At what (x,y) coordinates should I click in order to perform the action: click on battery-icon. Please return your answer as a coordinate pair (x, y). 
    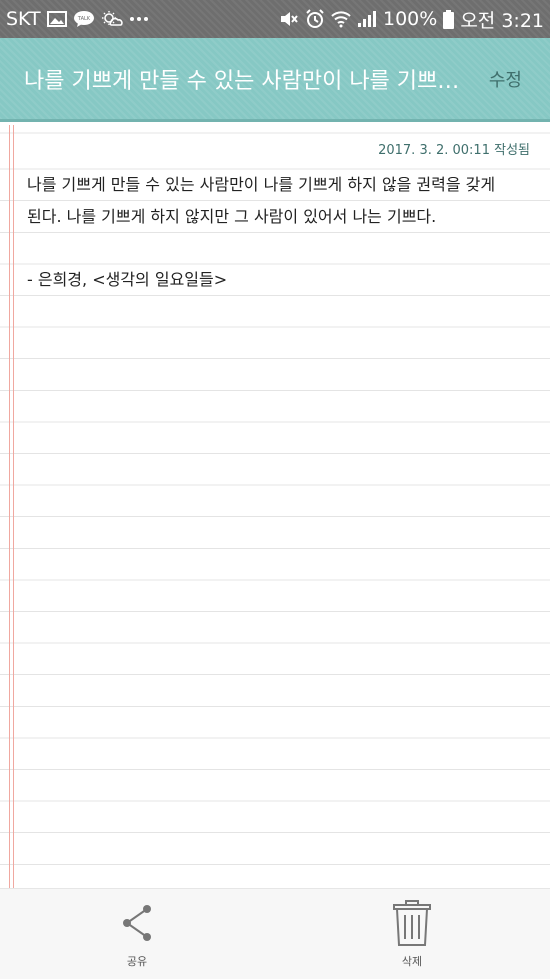
    Looking at the image, I should click on (449, 19).